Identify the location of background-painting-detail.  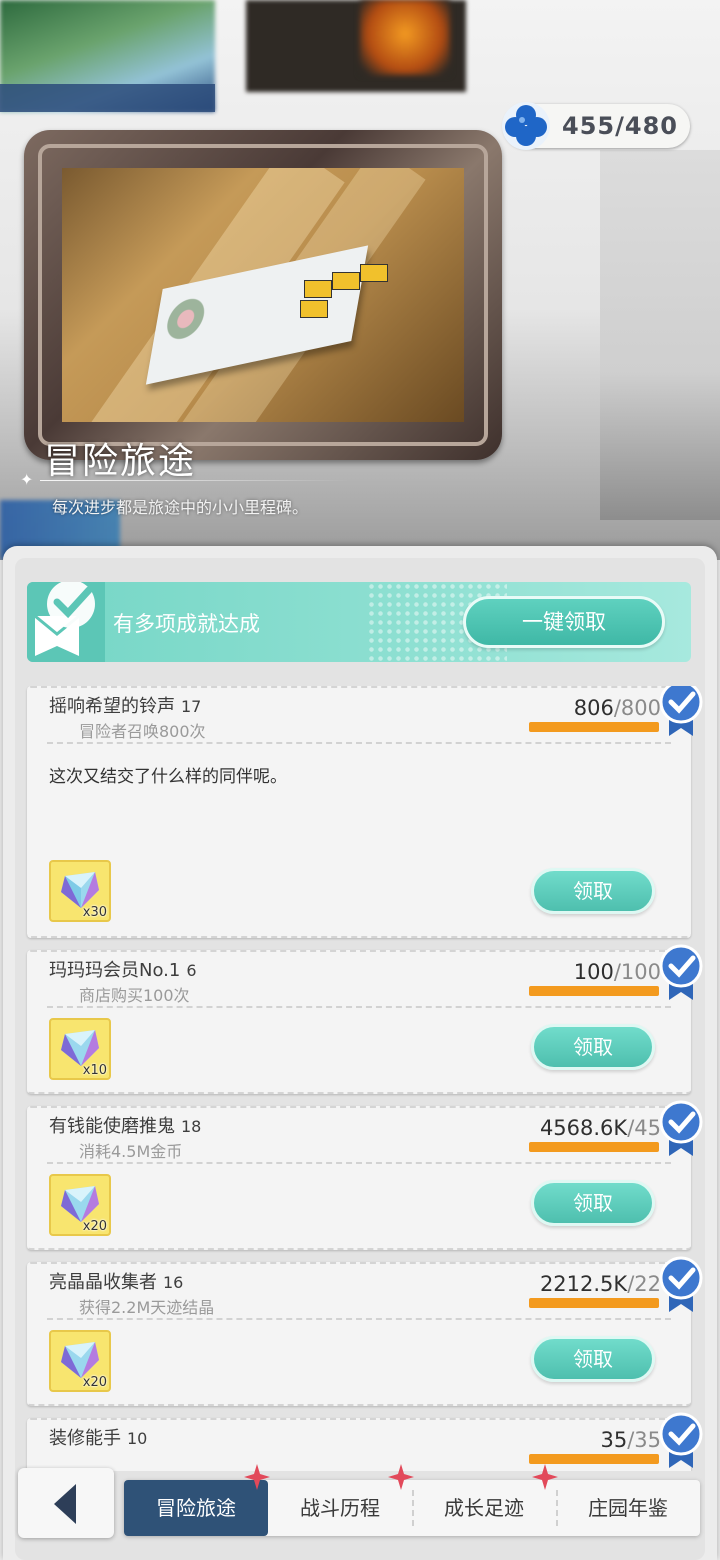
(405, 37).